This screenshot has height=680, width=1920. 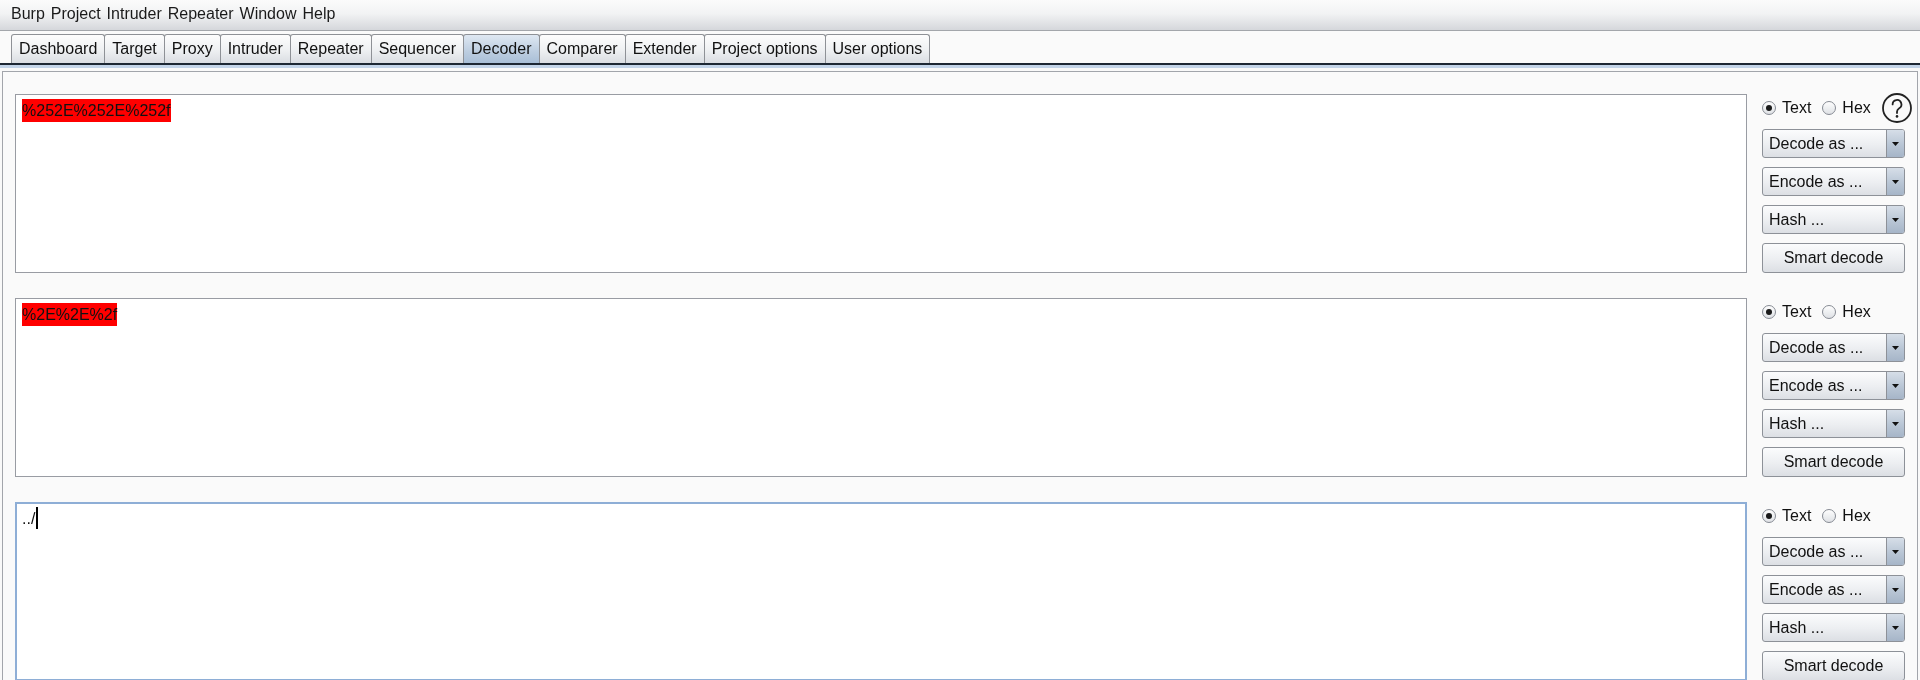 What do you see at coordinates (255, 48) in the screenshot?
I see `tab: Intruder` at bounding box center [255, 48].